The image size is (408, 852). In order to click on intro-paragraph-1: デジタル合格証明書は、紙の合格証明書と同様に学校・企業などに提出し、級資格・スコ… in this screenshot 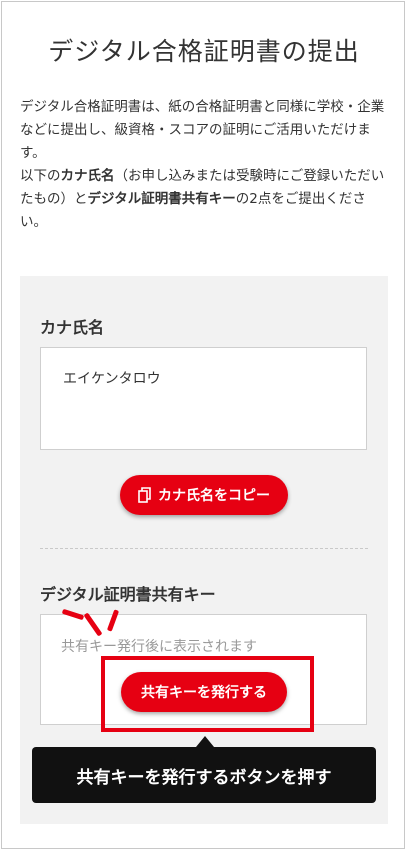, I will do `click(202, 130)`.